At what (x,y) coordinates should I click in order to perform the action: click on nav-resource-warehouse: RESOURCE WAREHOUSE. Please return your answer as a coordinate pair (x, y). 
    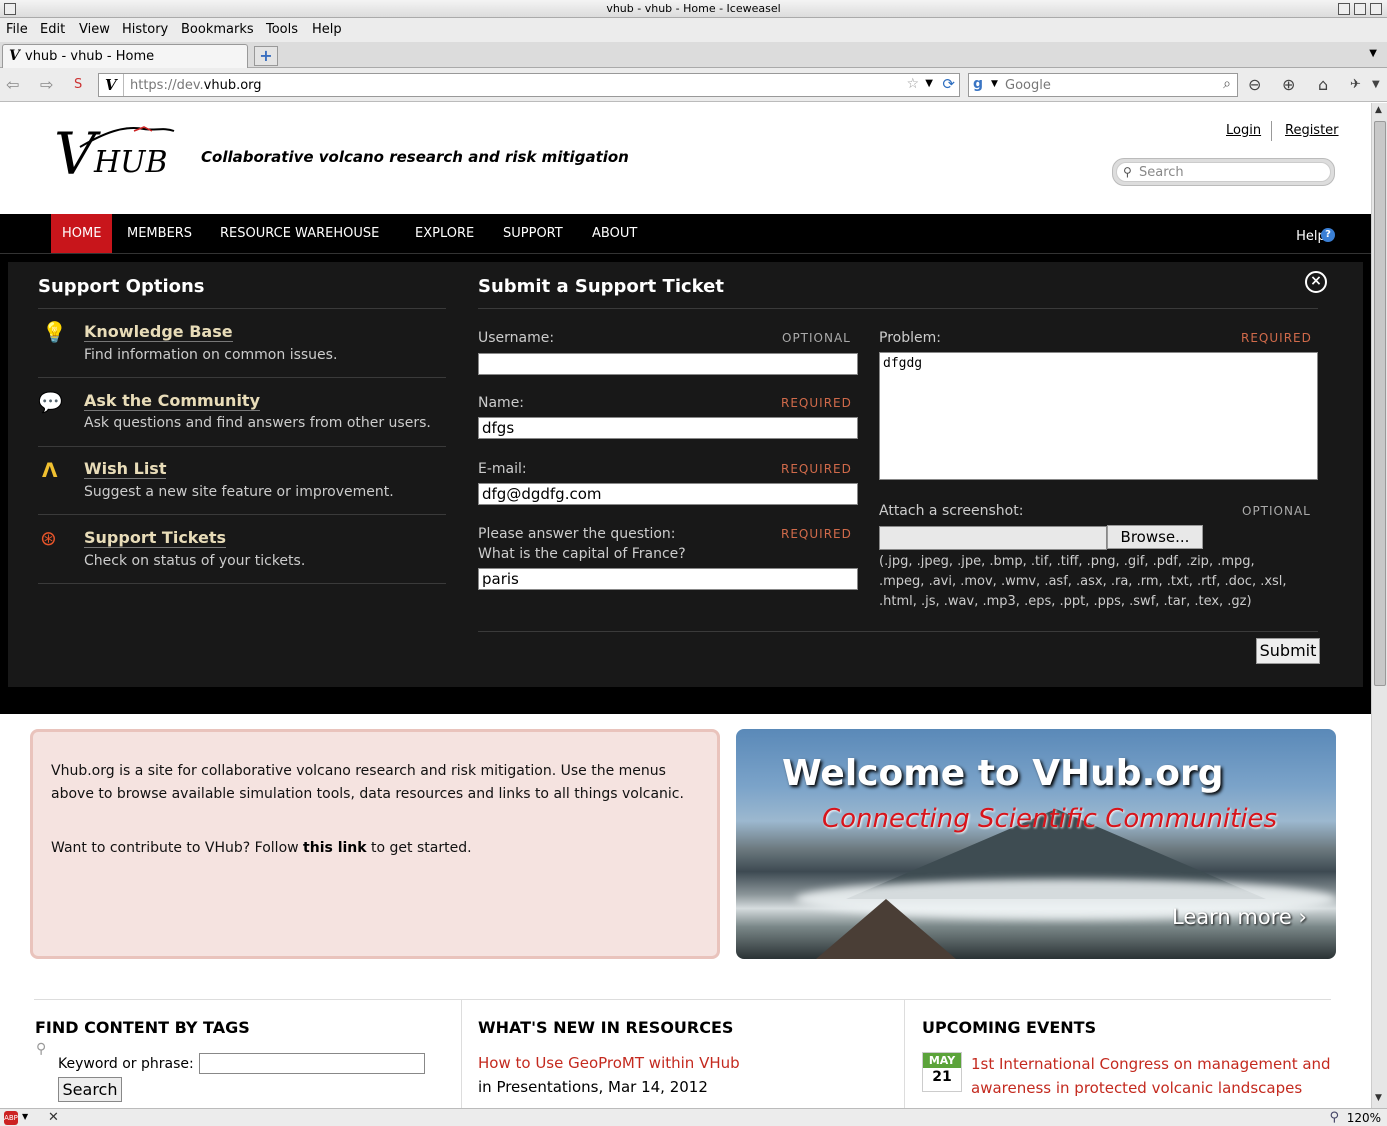
    Looking at the image, I should click on (299, 233).